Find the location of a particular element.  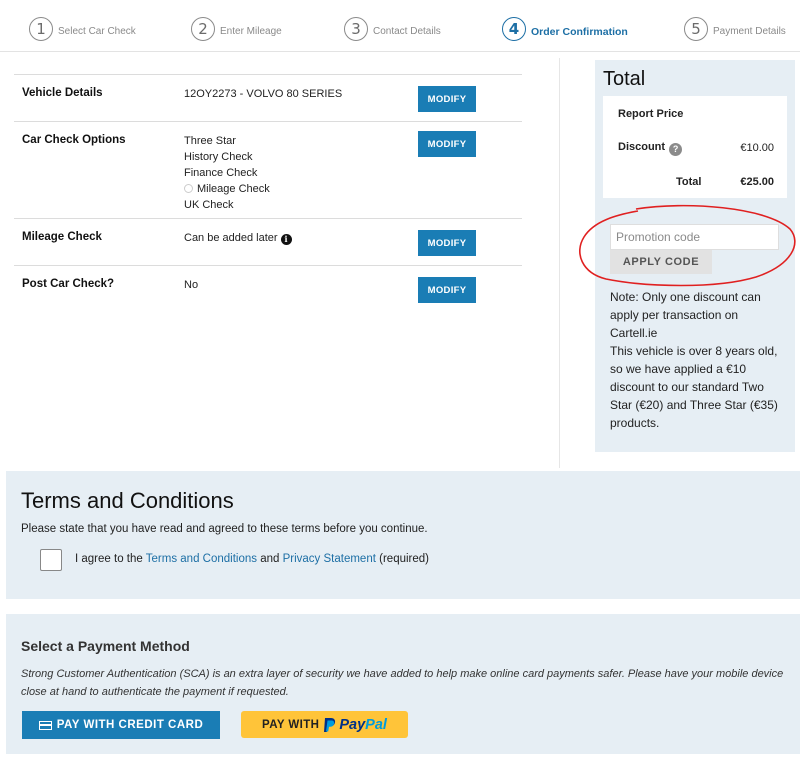

modify-mileage-button: MODIFY is located at coordinates (447, 243).